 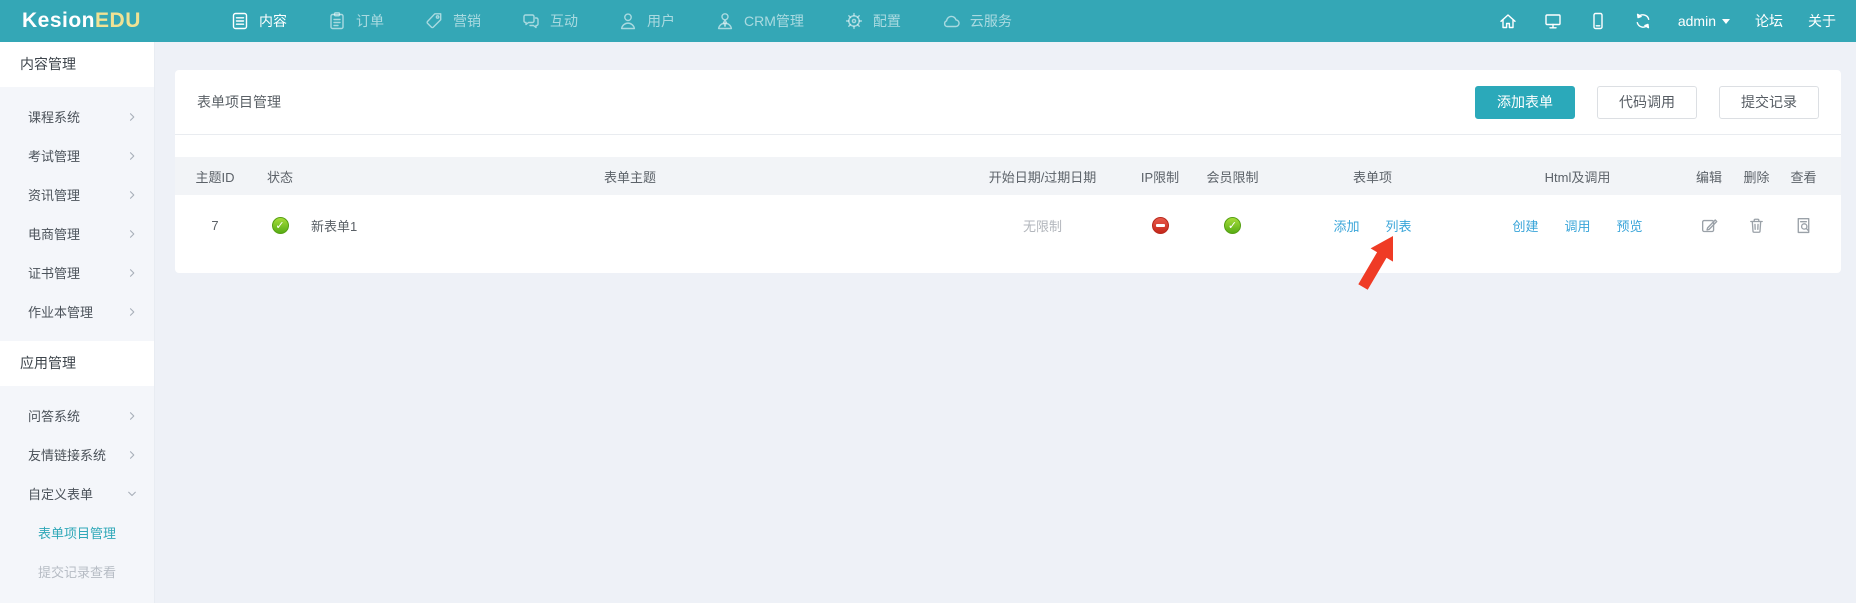 What do you see at coordinates (1160, 225) in the screenshot?
I see `status-blocked-icon` at bounding box center [1160, 225].